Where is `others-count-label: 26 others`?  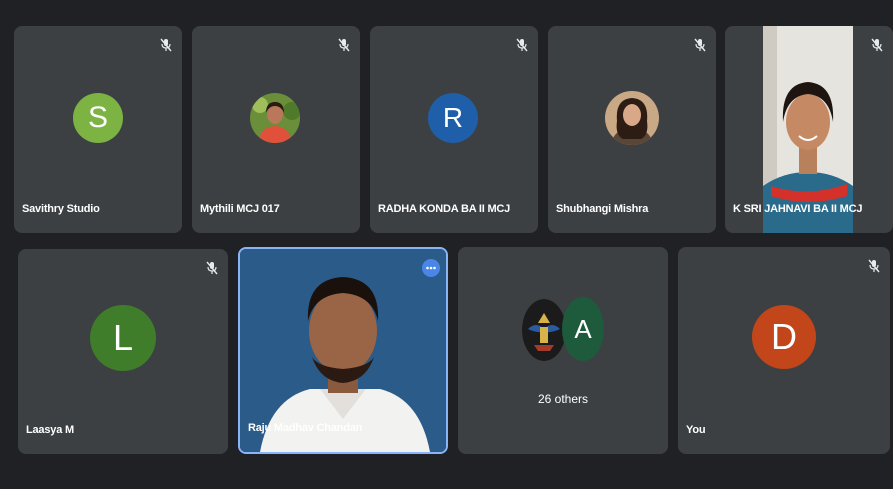
others-count-label: 26 others is located at coordinates (563, 399).